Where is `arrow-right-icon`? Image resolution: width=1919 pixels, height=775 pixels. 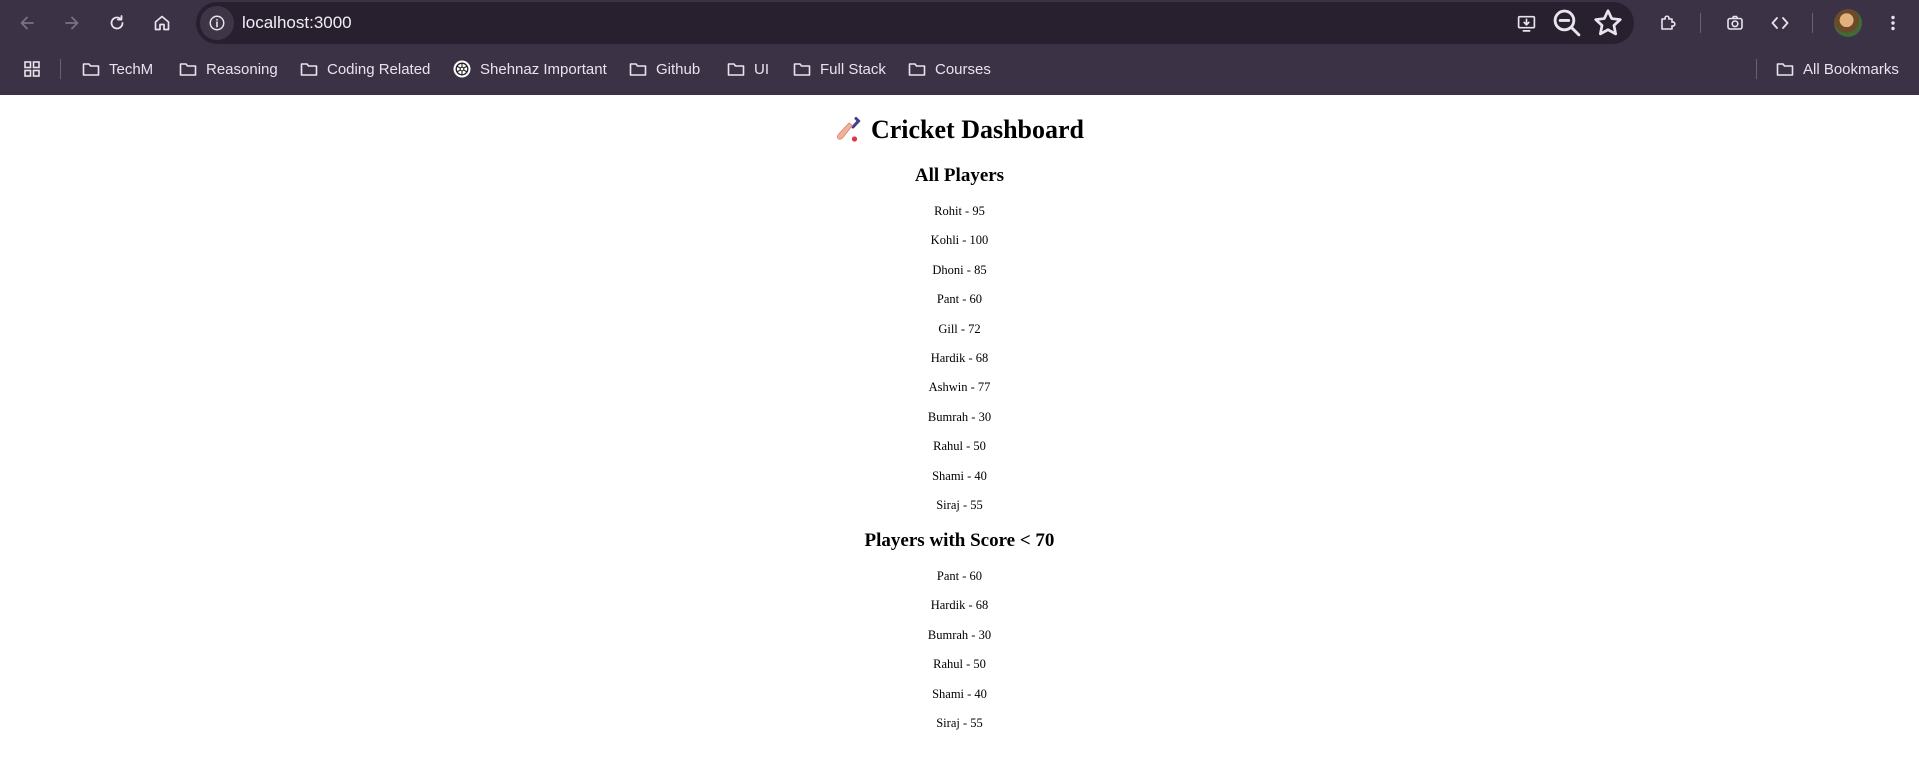 arrow-right-icon is located at coordinates (72, 23).